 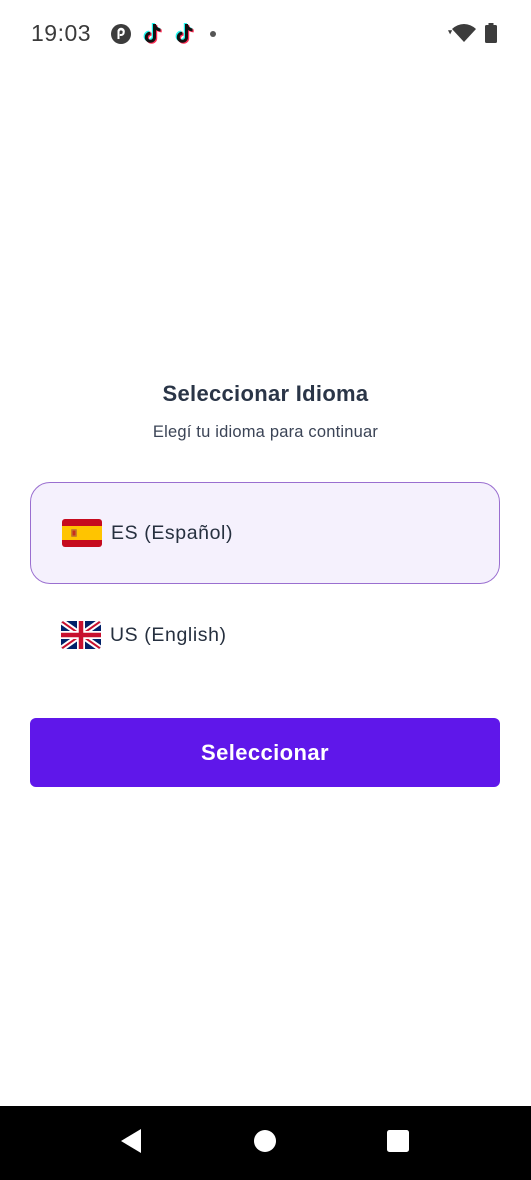 What do you see at coordinates (121, 34) in the screenshot?
I see `pocketcasts-icon` at bounding box center [121, 34].